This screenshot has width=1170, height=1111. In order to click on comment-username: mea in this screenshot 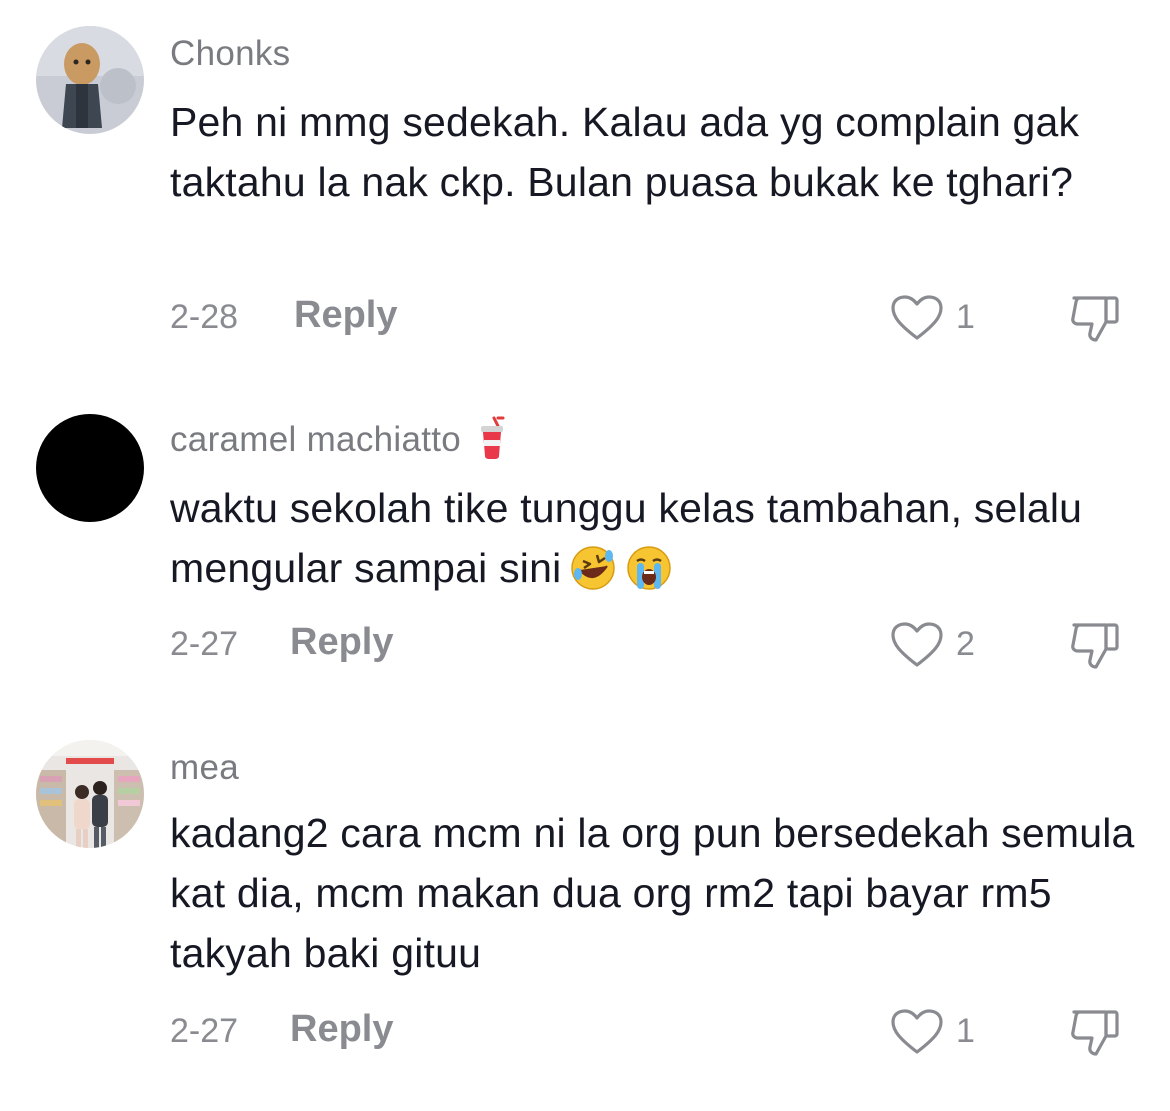, I will do `click(204, 768)`.